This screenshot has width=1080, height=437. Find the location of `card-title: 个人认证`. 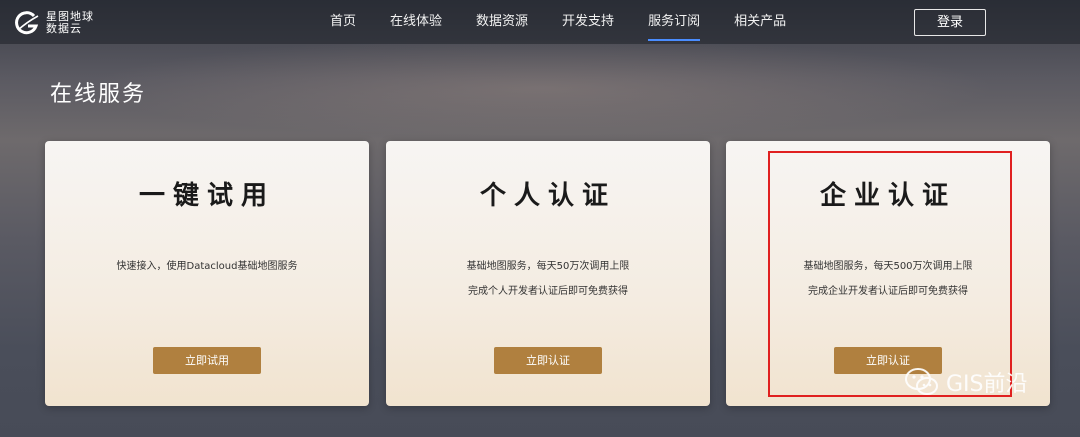

card-title: 个人认证 is located at coordinates (547, 196).